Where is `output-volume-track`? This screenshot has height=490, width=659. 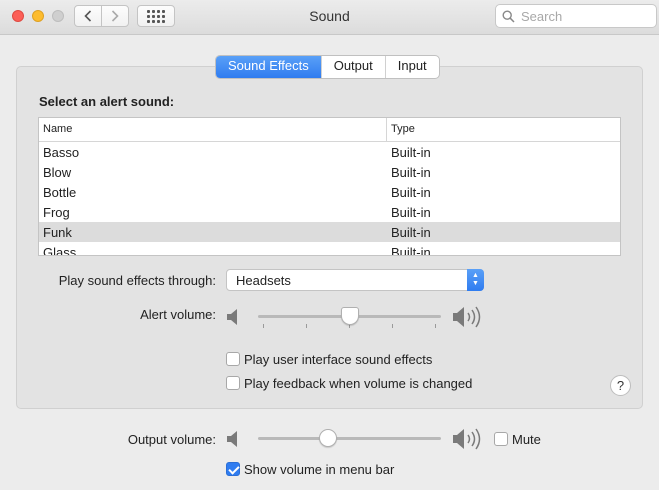 output-volume-track is located at coordinates (349, 438).